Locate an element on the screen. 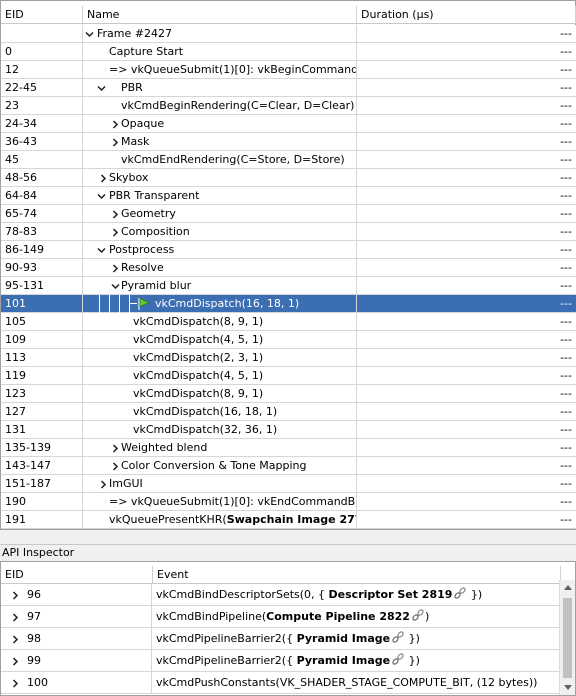 This screenshot has height=696, width=576. event-row: 109 vkCmdDispatch(4, 5, 1) --- is located at coordinates (288, 340).